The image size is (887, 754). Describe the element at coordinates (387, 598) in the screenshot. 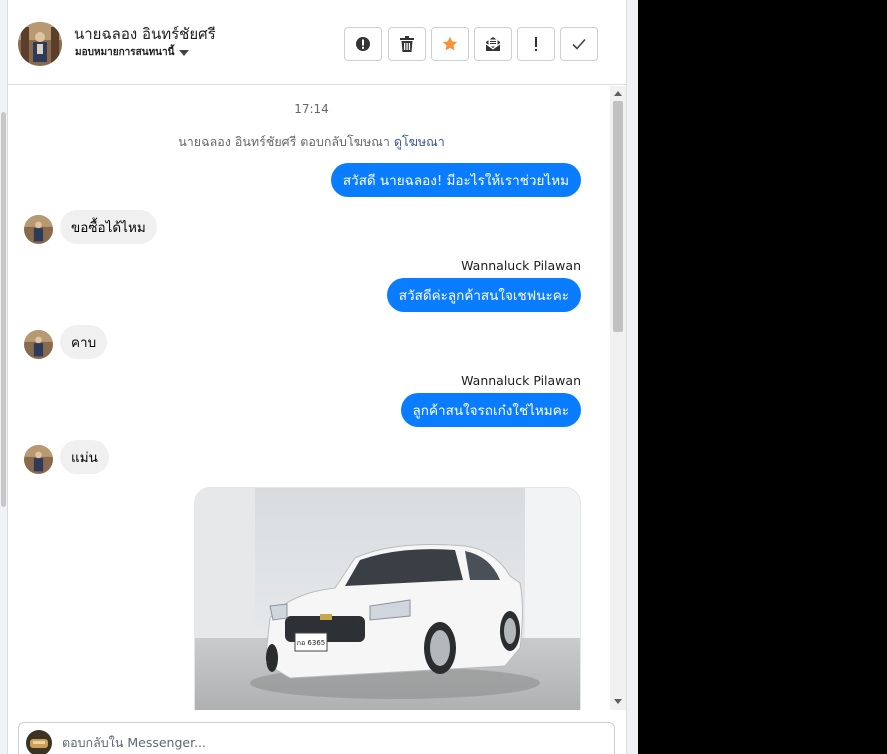

I see `car-photo-attachment: กอ 6365` at that location.